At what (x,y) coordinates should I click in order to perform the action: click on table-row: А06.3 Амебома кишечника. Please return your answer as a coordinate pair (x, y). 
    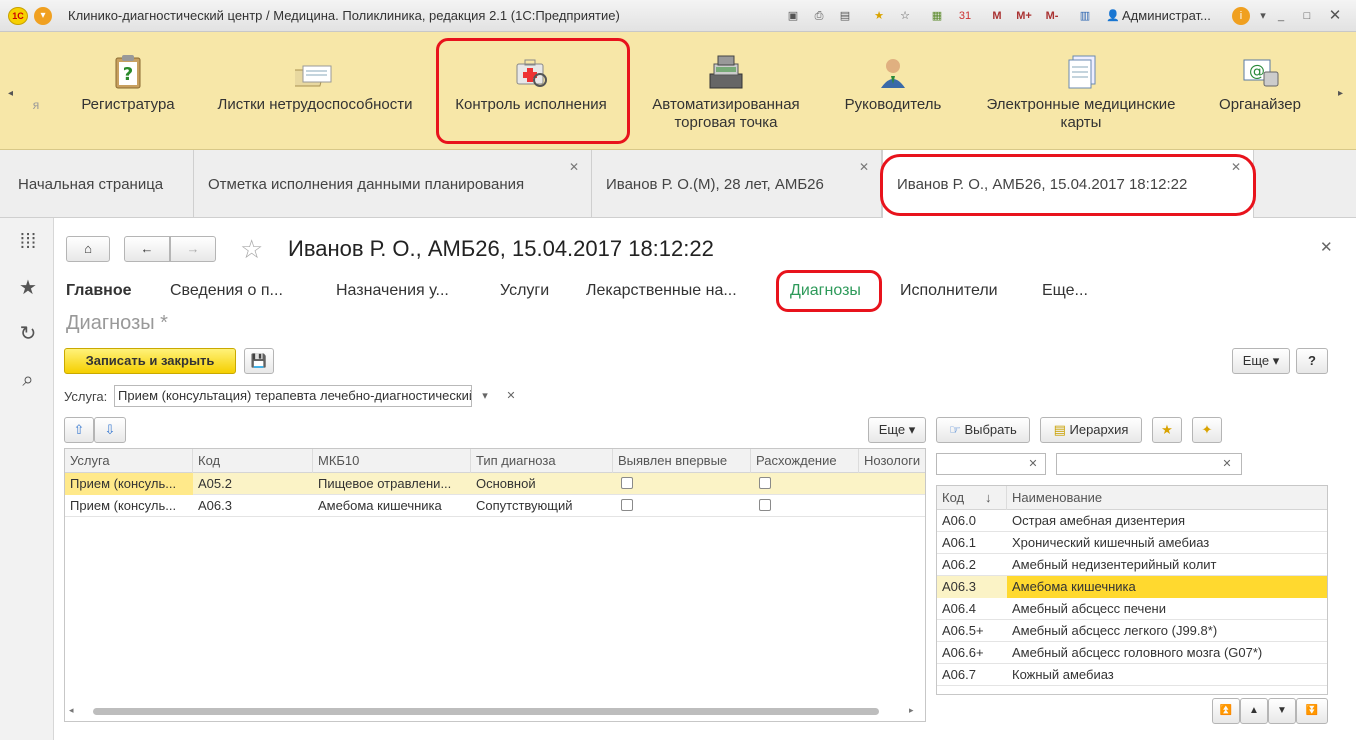
    Looking at the image, I should click on (1132, 587).